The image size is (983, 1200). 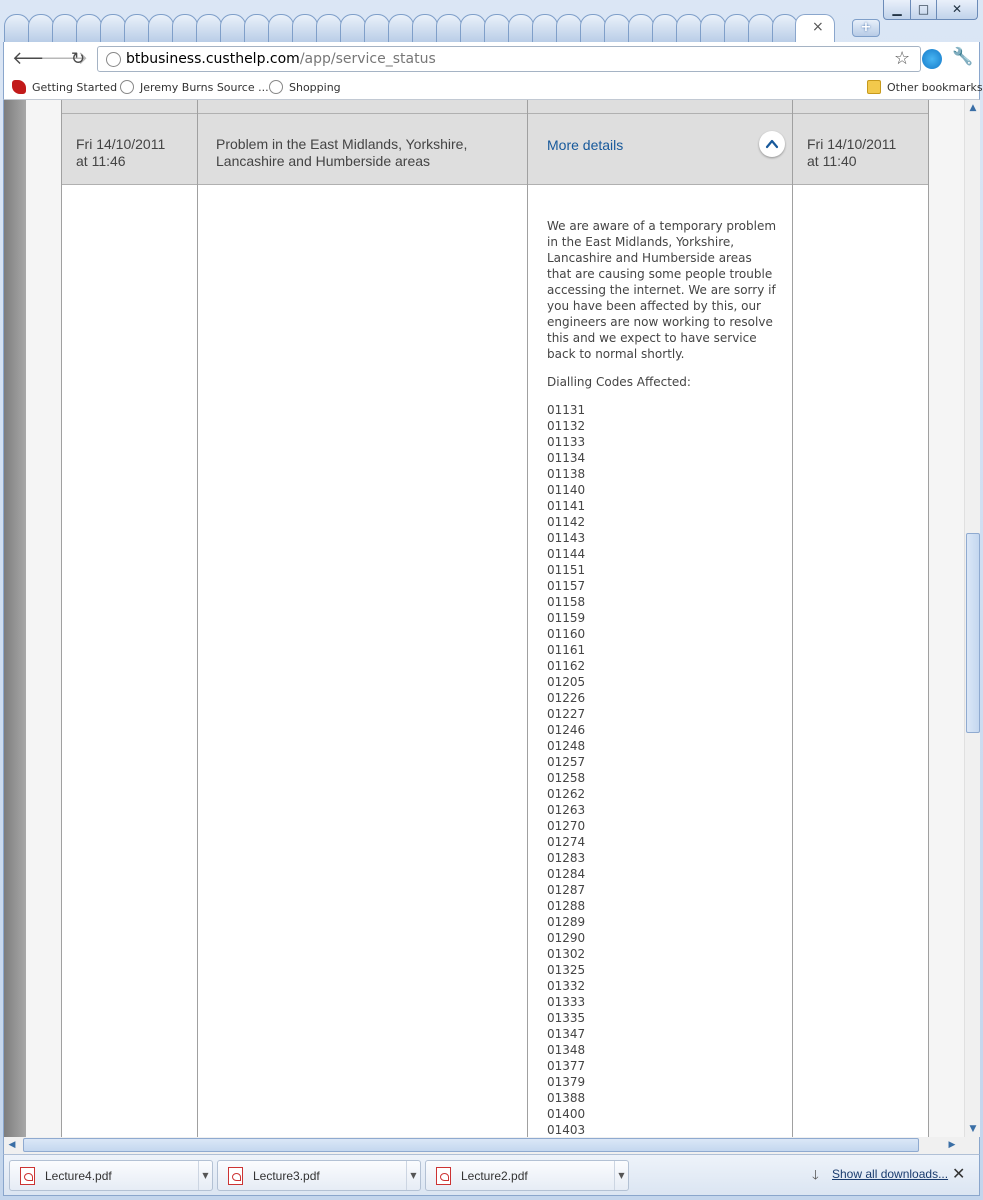 What do you see at coordinates (213, 59) in the screenshot?
I see `url-host: btbusiness.custhelp.com` at bounding box center [213, 59].